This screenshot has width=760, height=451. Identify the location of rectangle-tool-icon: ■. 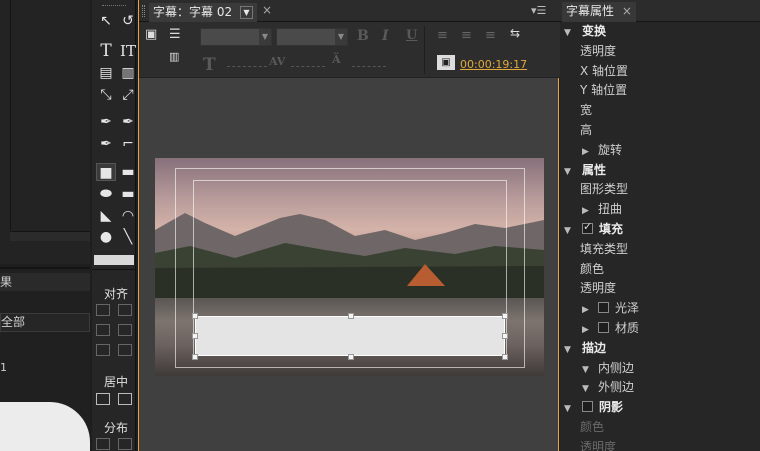
(106, 172).